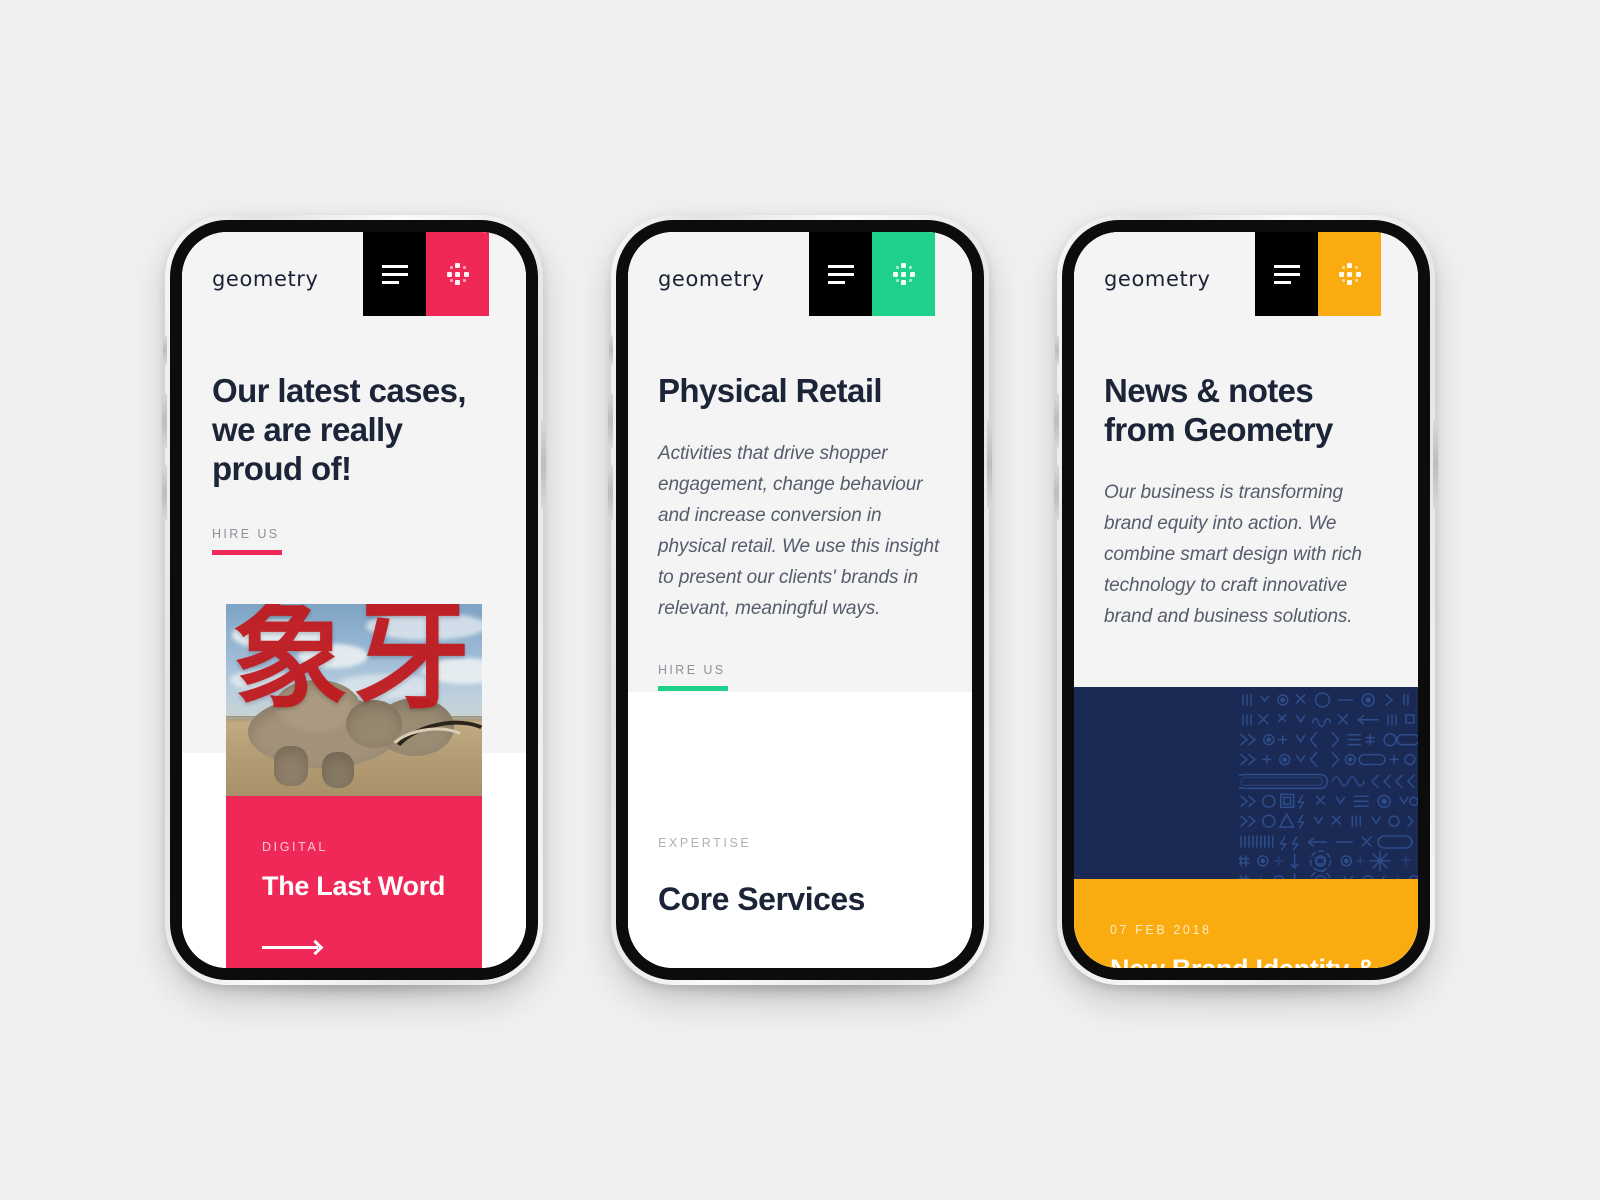  I want to click on news-card-title: New Brand Identity & Logo, so click(1246, 960).